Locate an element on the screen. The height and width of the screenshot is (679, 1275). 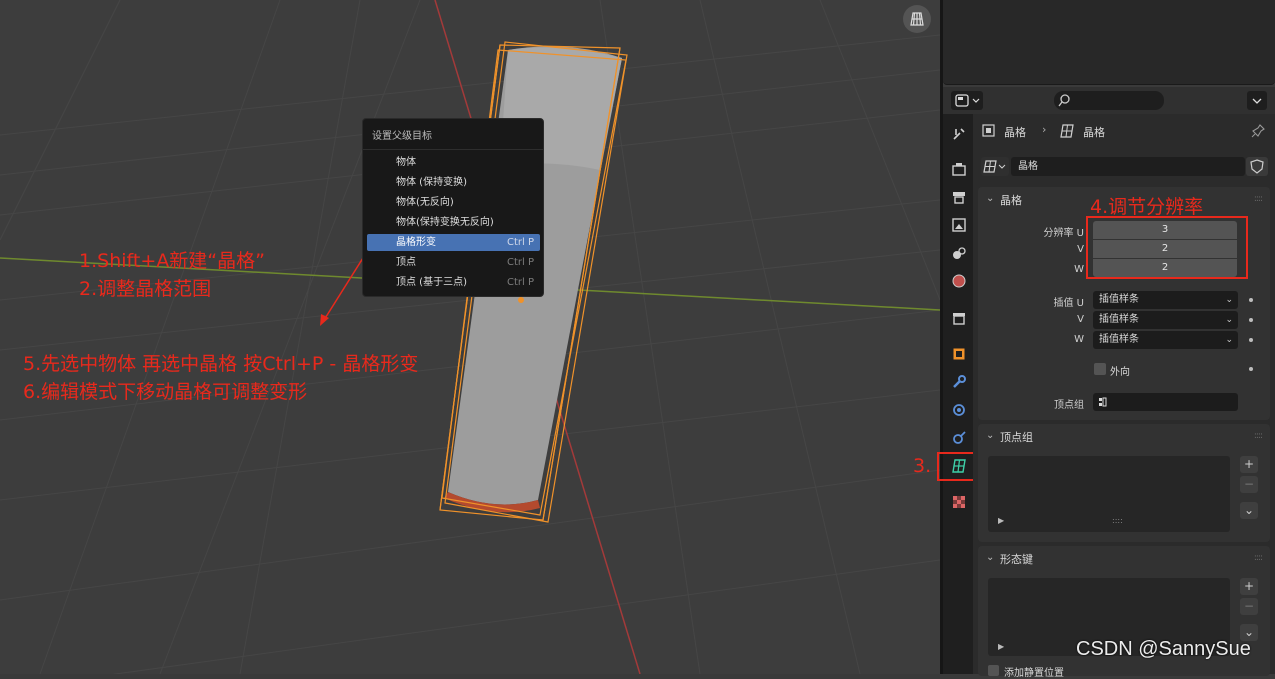
outside-label: 外向 is located at coordinates (1120, 372).